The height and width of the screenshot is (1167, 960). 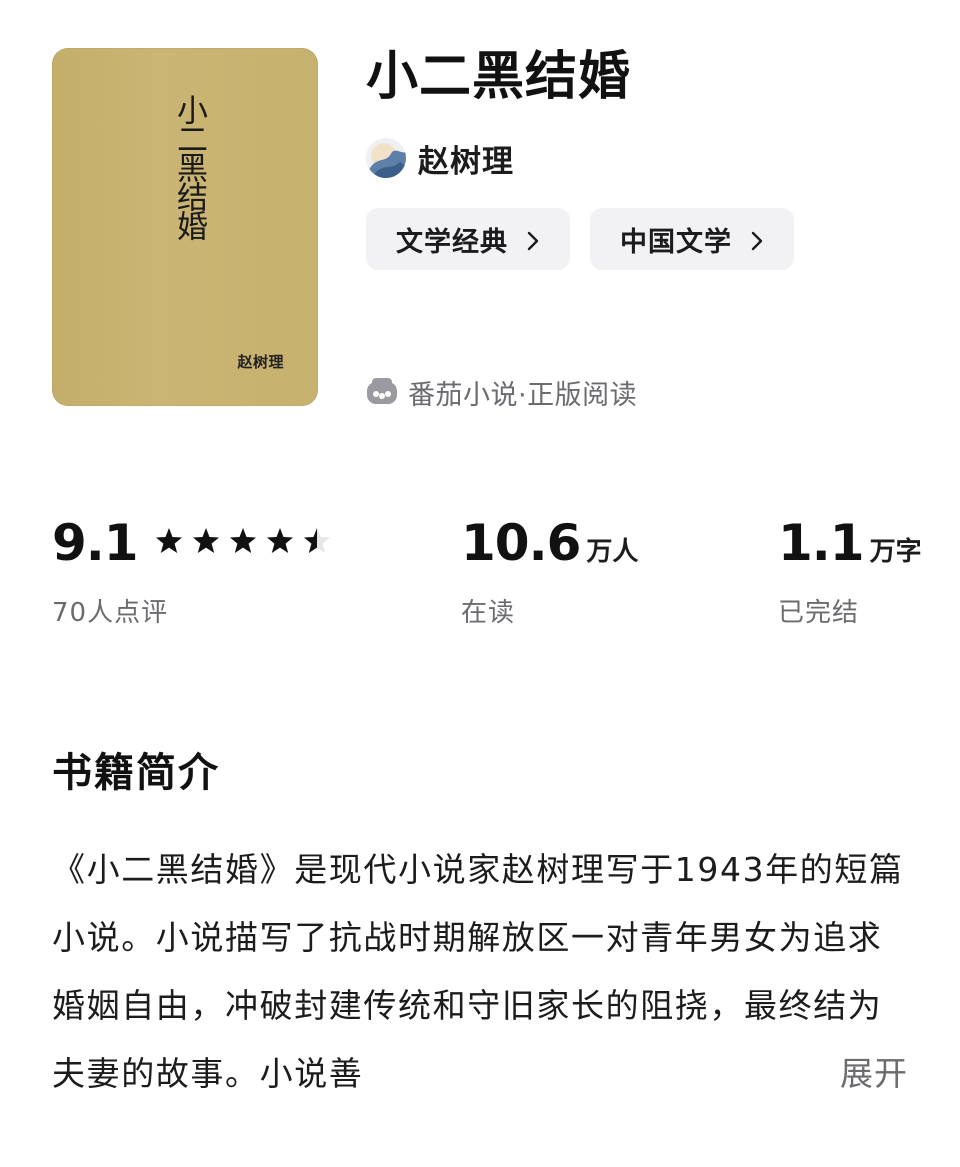 I want to click on readers-count: 10.6, so click(x=521, y=543).